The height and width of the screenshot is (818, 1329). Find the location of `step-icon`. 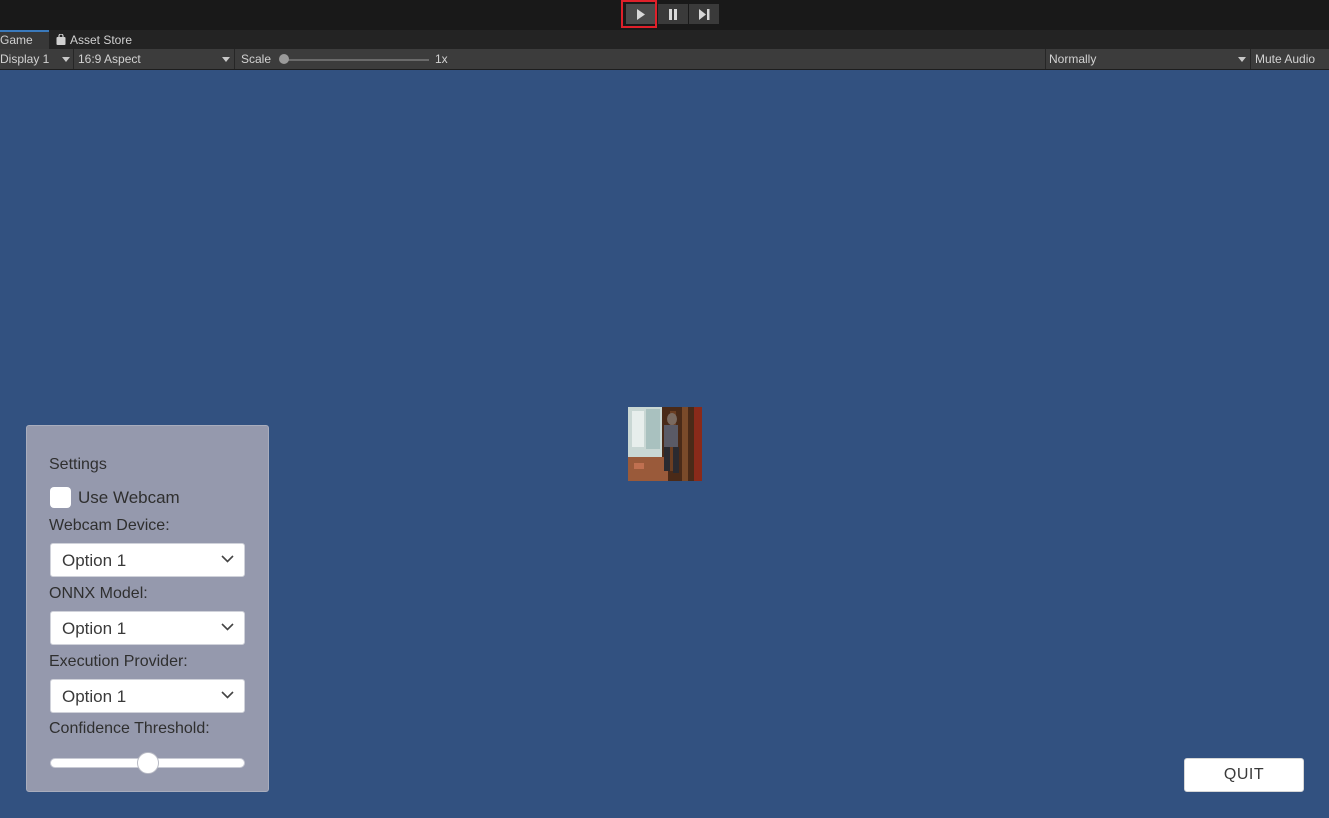

step-icon is located at coordinates (703, 14).